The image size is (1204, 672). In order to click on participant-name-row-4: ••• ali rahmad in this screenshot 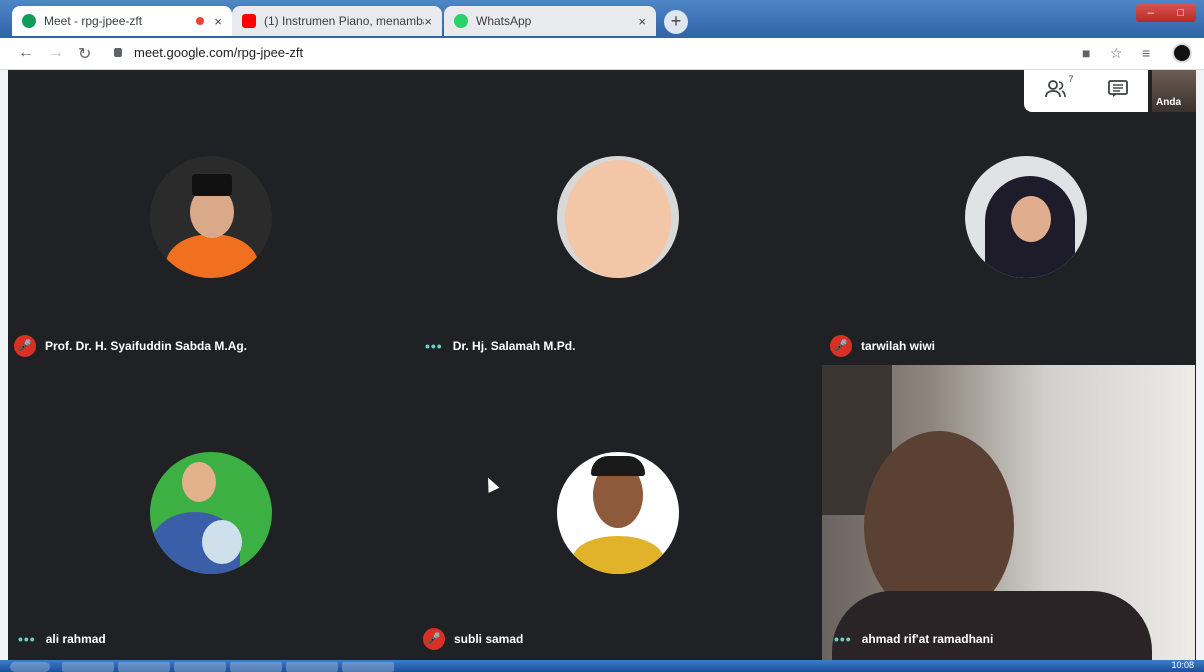, I will do `click(60, 639)`.